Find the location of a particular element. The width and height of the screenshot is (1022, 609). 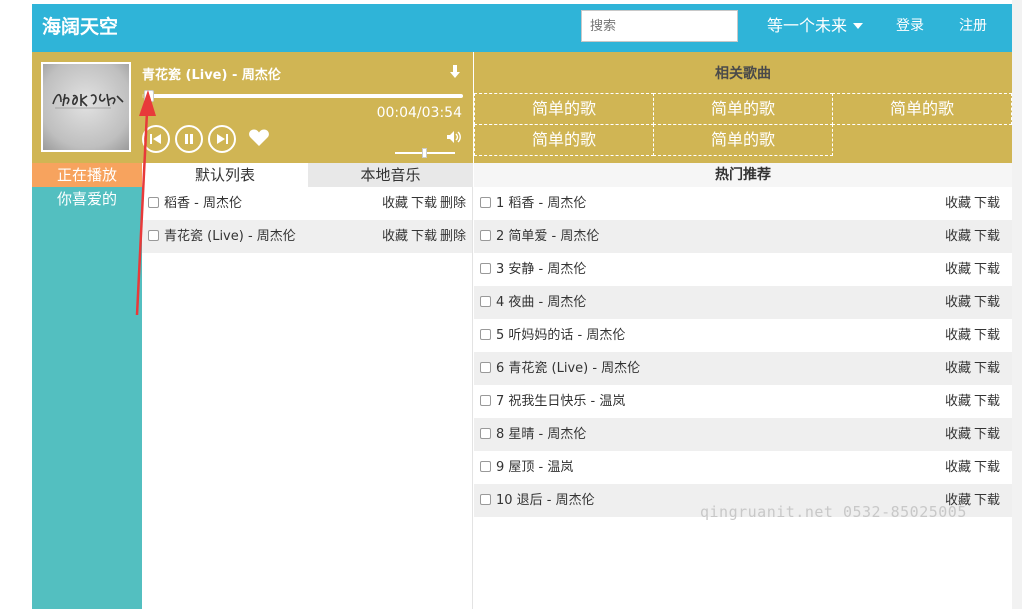

register-link: 注册 is located at coordinates (973, 26).